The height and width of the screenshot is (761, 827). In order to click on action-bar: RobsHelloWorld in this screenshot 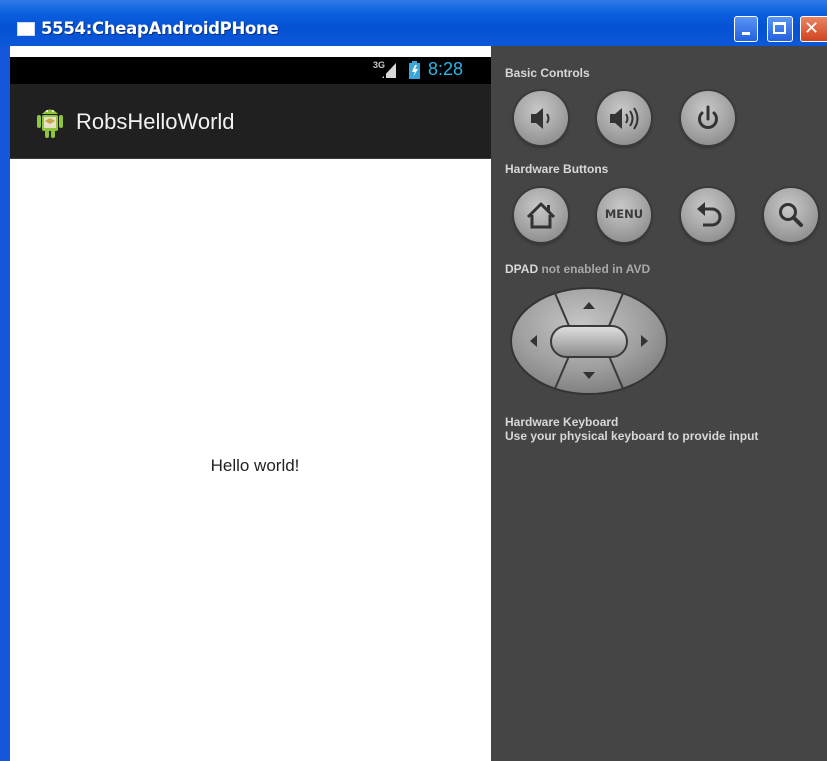, I will do `click(250, 121)`.